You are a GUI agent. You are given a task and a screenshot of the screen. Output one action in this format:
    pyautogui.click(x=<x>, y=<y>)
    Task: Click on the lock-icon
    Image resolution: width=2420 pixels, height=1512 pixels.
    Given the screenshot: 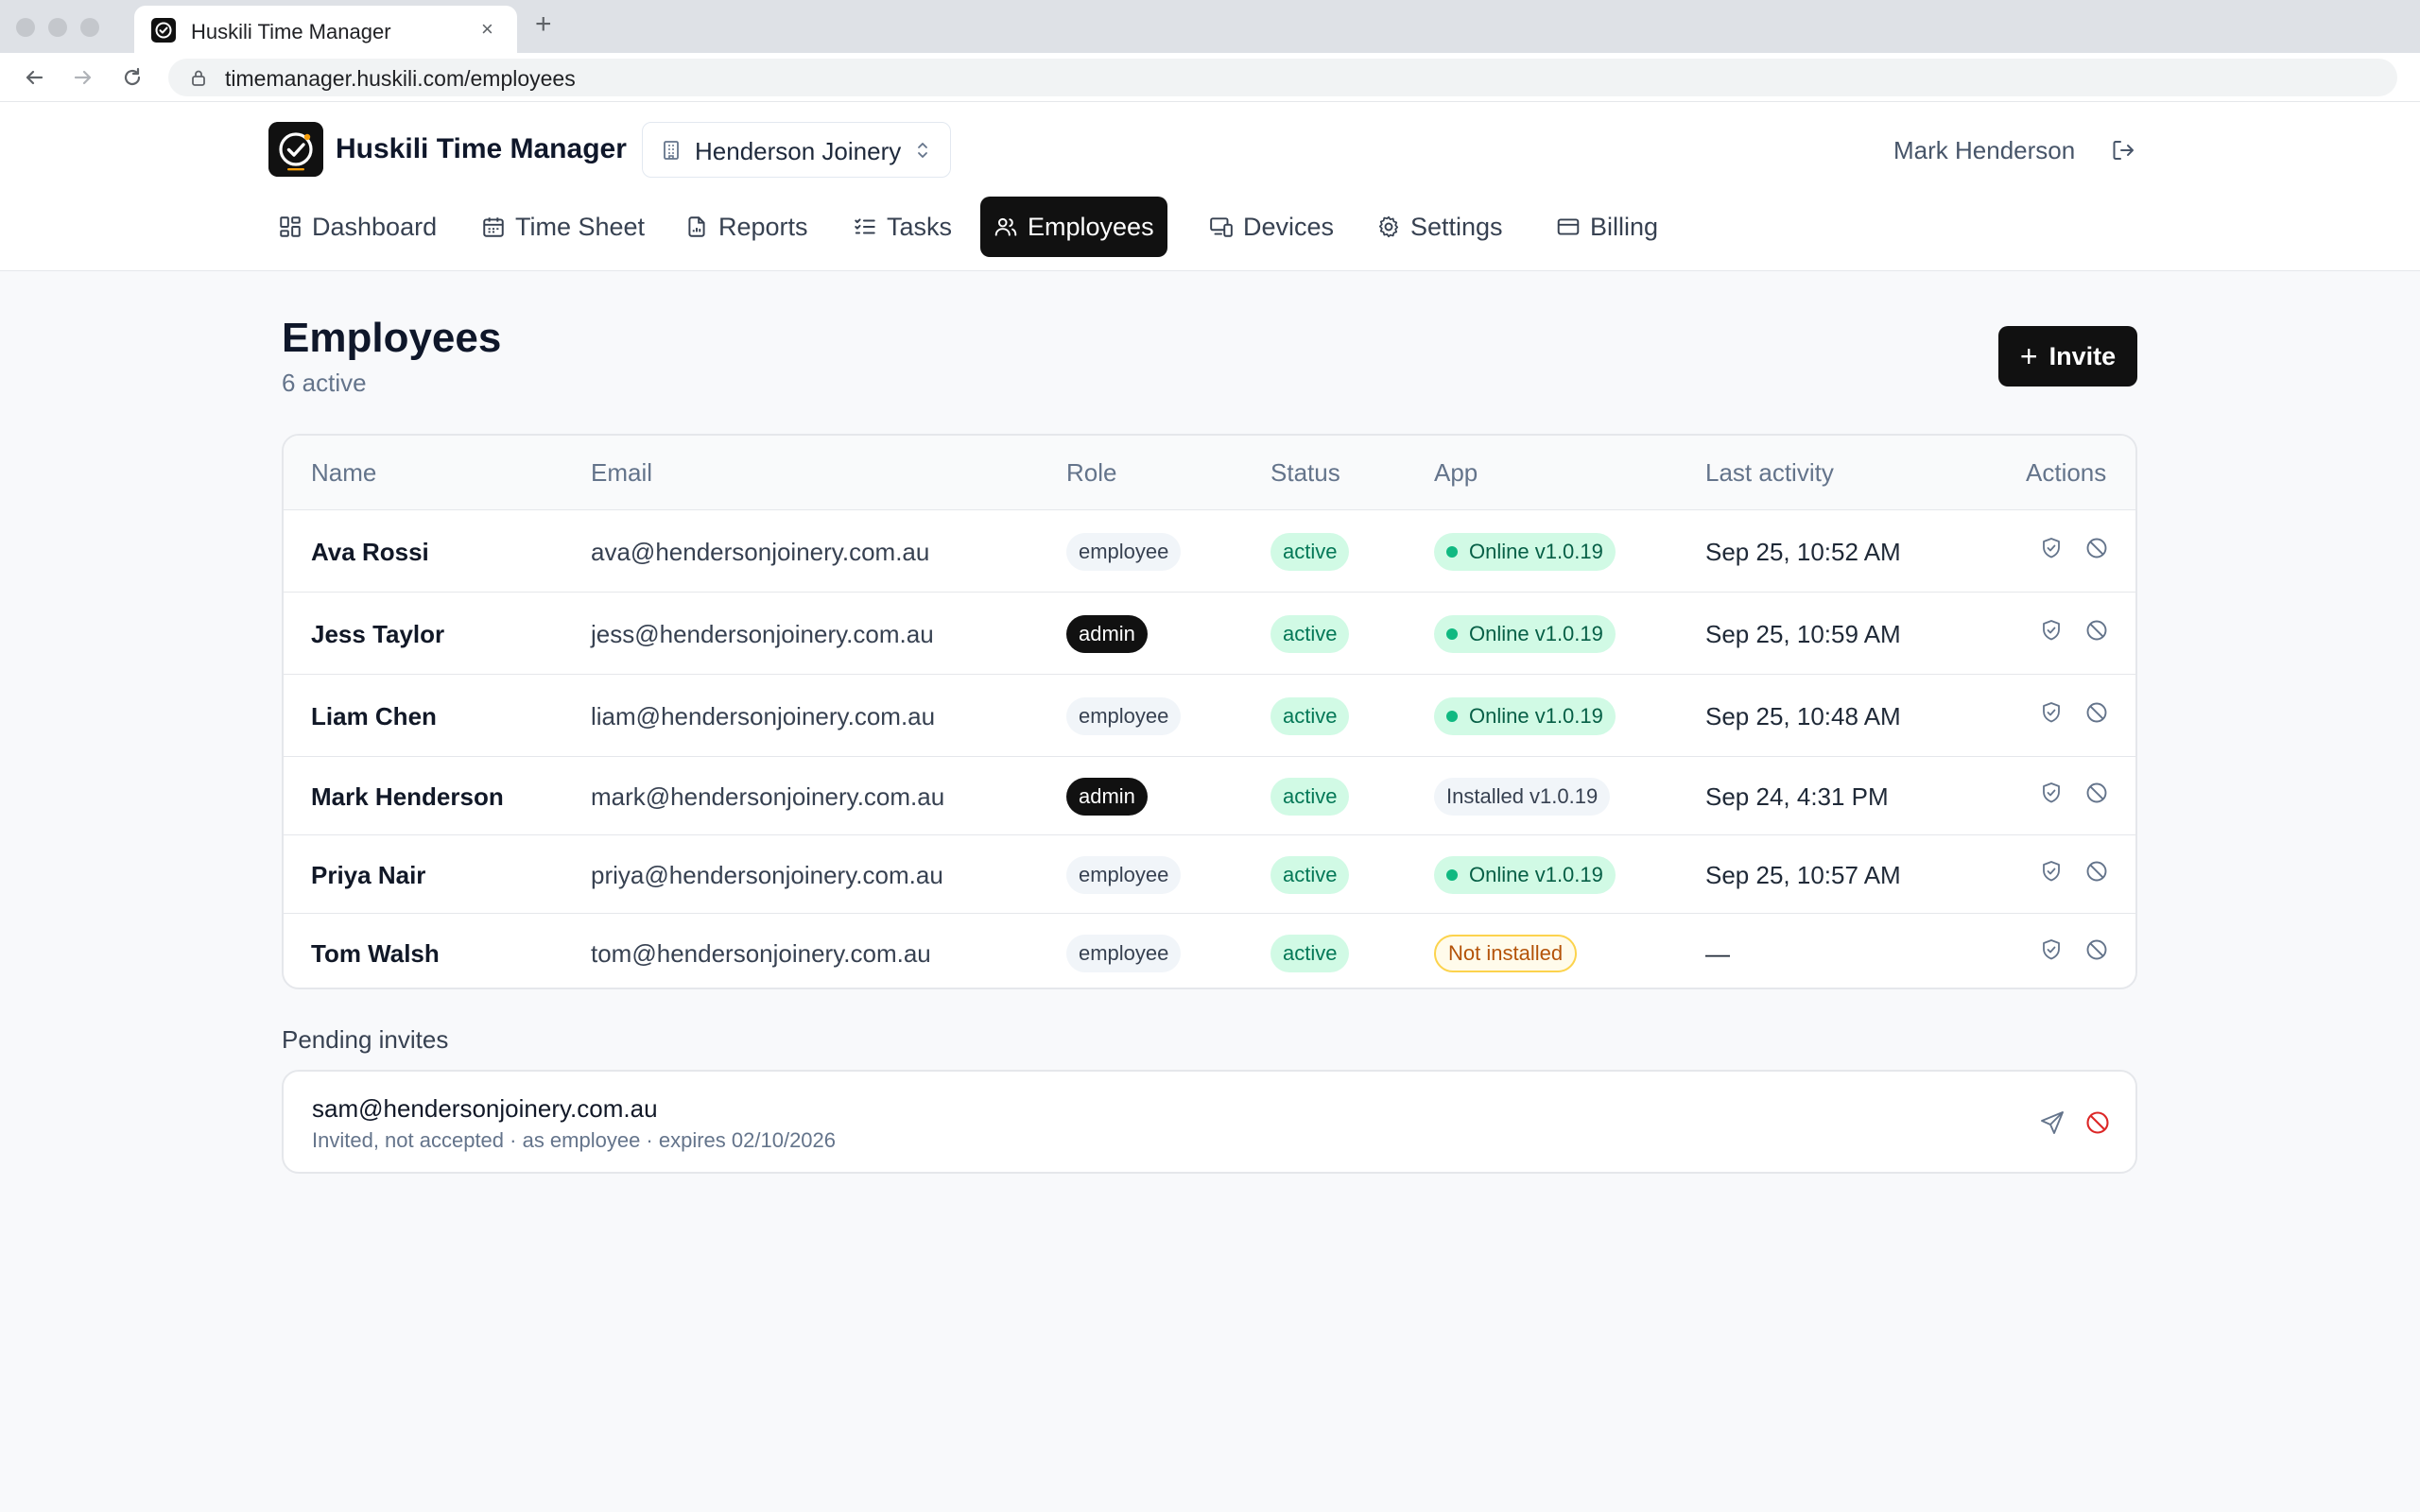 What is the action you would take?
    pyautogui.click(x=198, y=78)
    